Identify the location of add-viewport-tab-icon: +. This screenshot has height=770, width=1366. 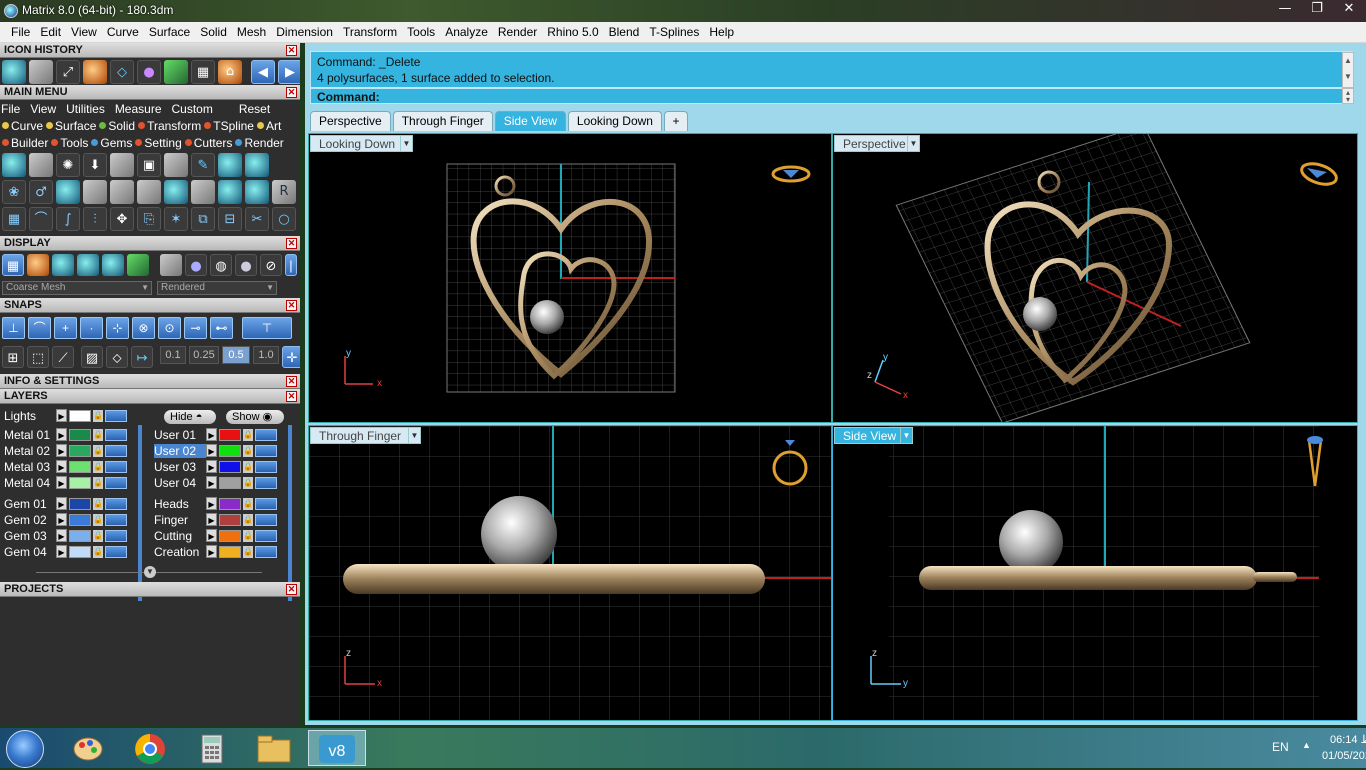
(675, 121).